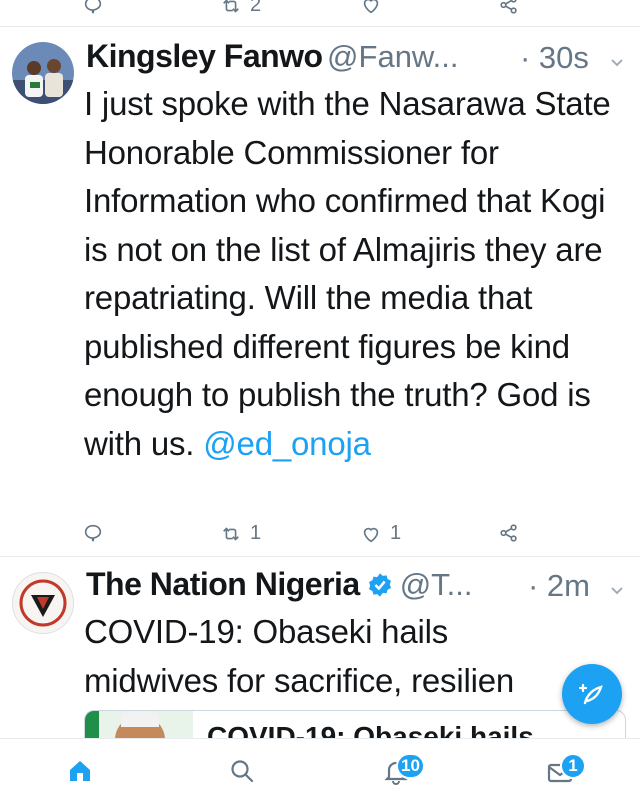 This screenshot has height=805, width=640. What do you see at coordinates (573, 766) in the screenshot?
I see `messages-badge: 1` at bounding box center [573, 766].